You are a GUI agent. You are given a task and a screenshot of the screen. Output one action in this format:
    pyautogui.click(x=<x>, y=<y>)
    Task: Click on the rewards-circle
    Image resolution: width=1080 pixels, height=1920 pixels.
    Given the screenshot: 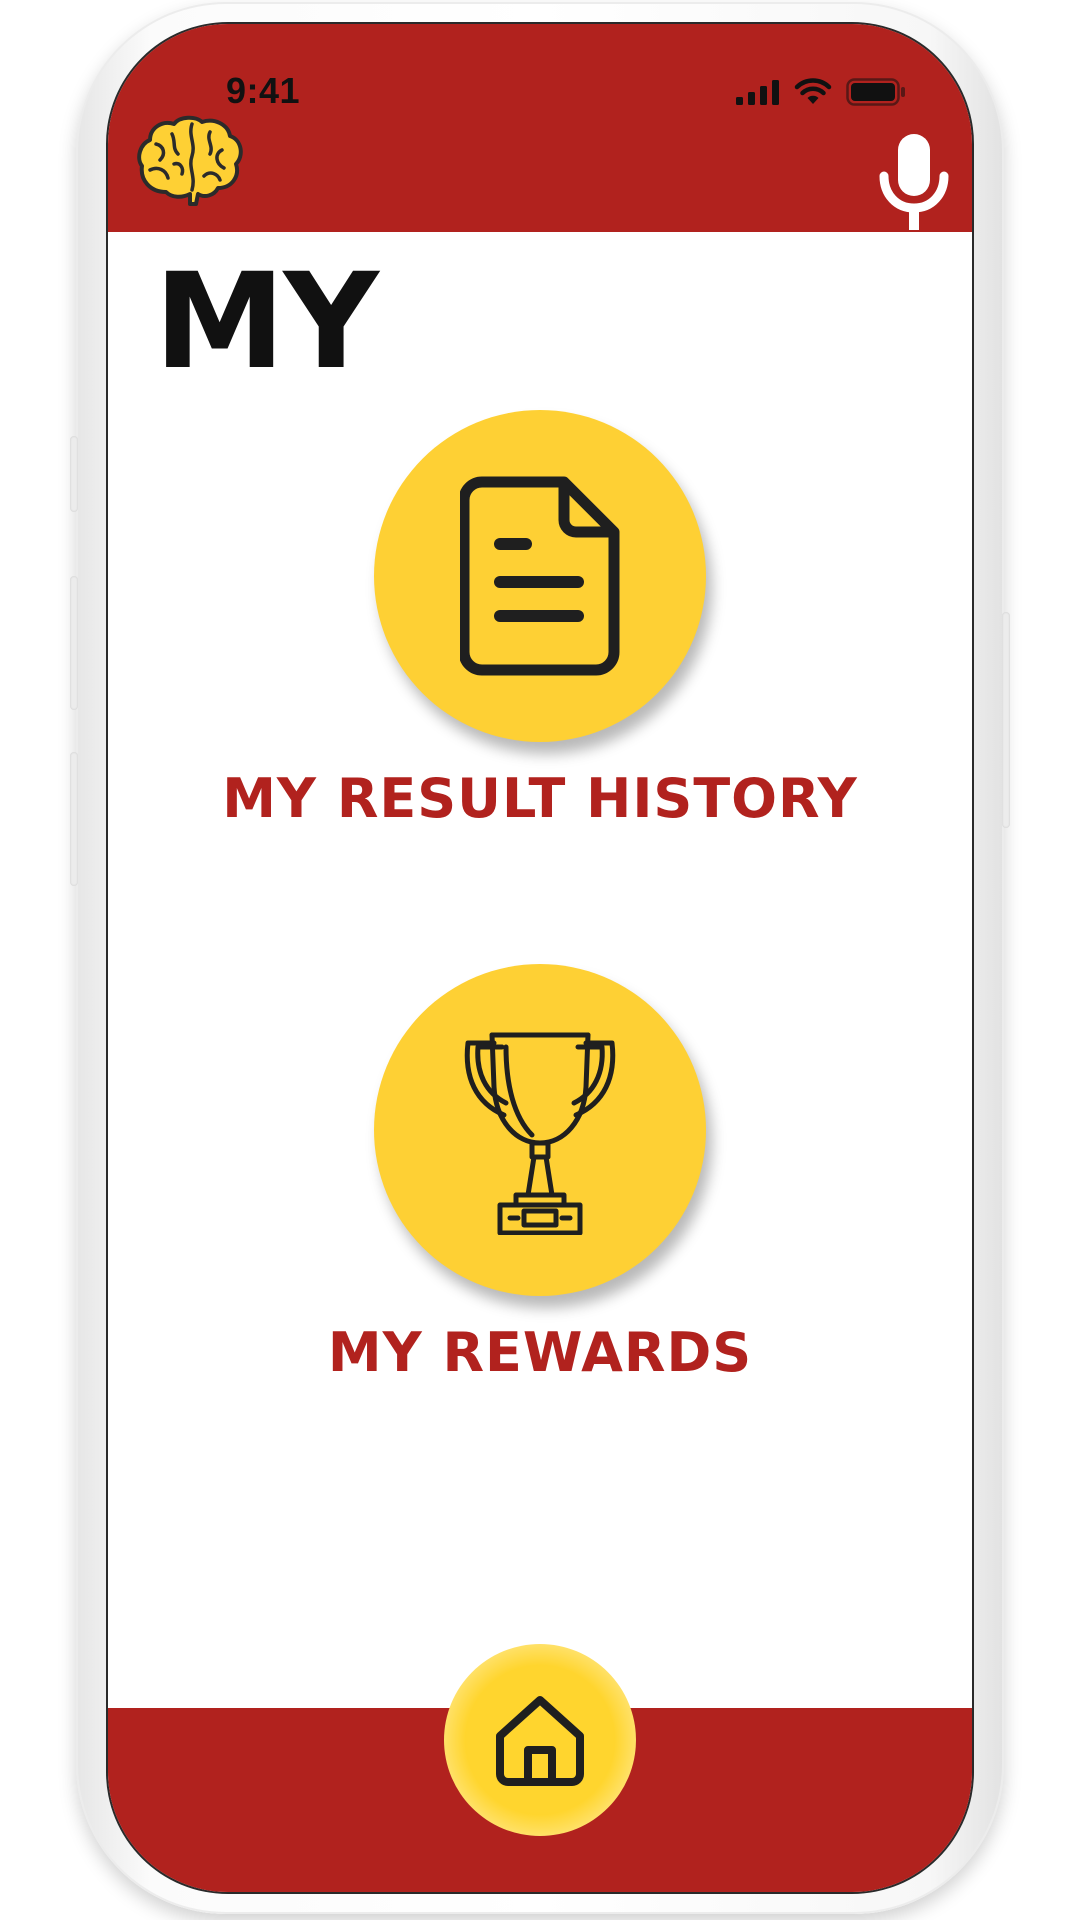 What is the action you would take?
    pyautogui.click(x=540, y=1130)
    